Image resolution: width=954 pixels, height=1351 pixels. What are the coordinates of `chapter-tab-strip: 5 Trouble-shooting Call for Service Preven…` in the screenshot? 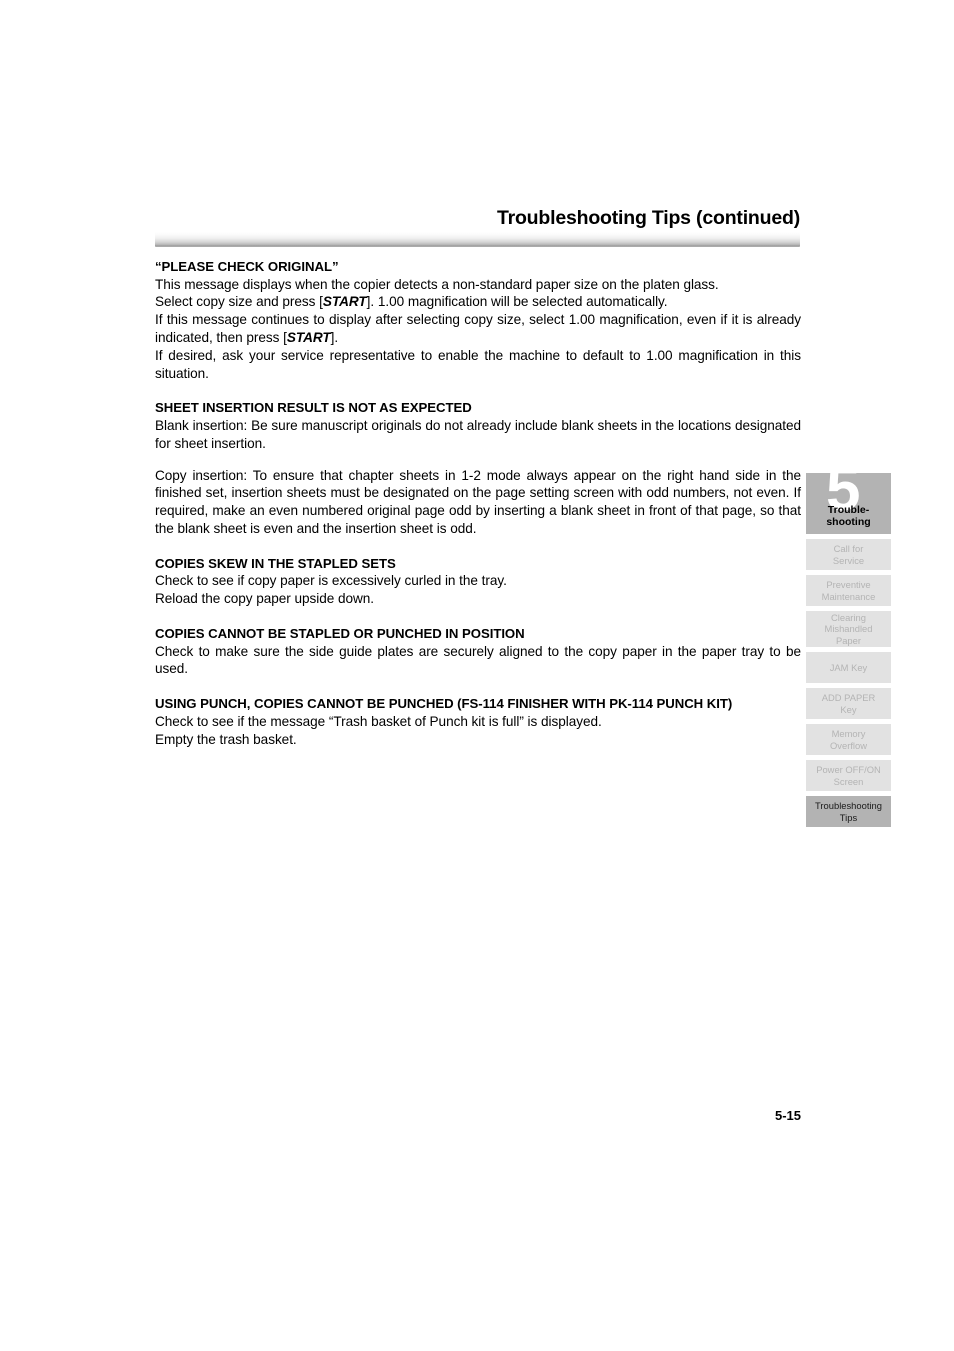 It's located at (848, 650).